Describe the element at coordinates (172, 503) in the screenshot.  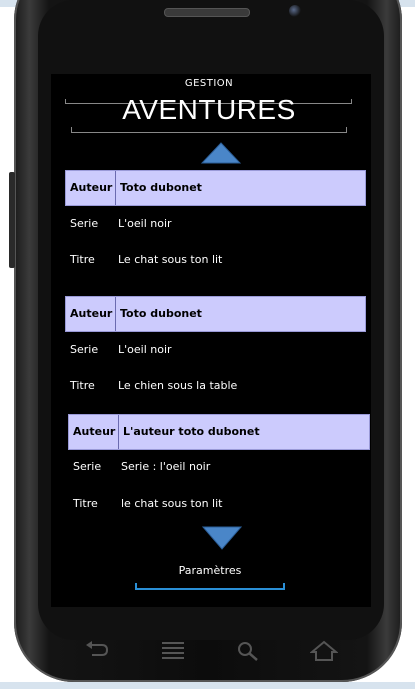
I see `title-value: le chat sous ton lit` at that location.